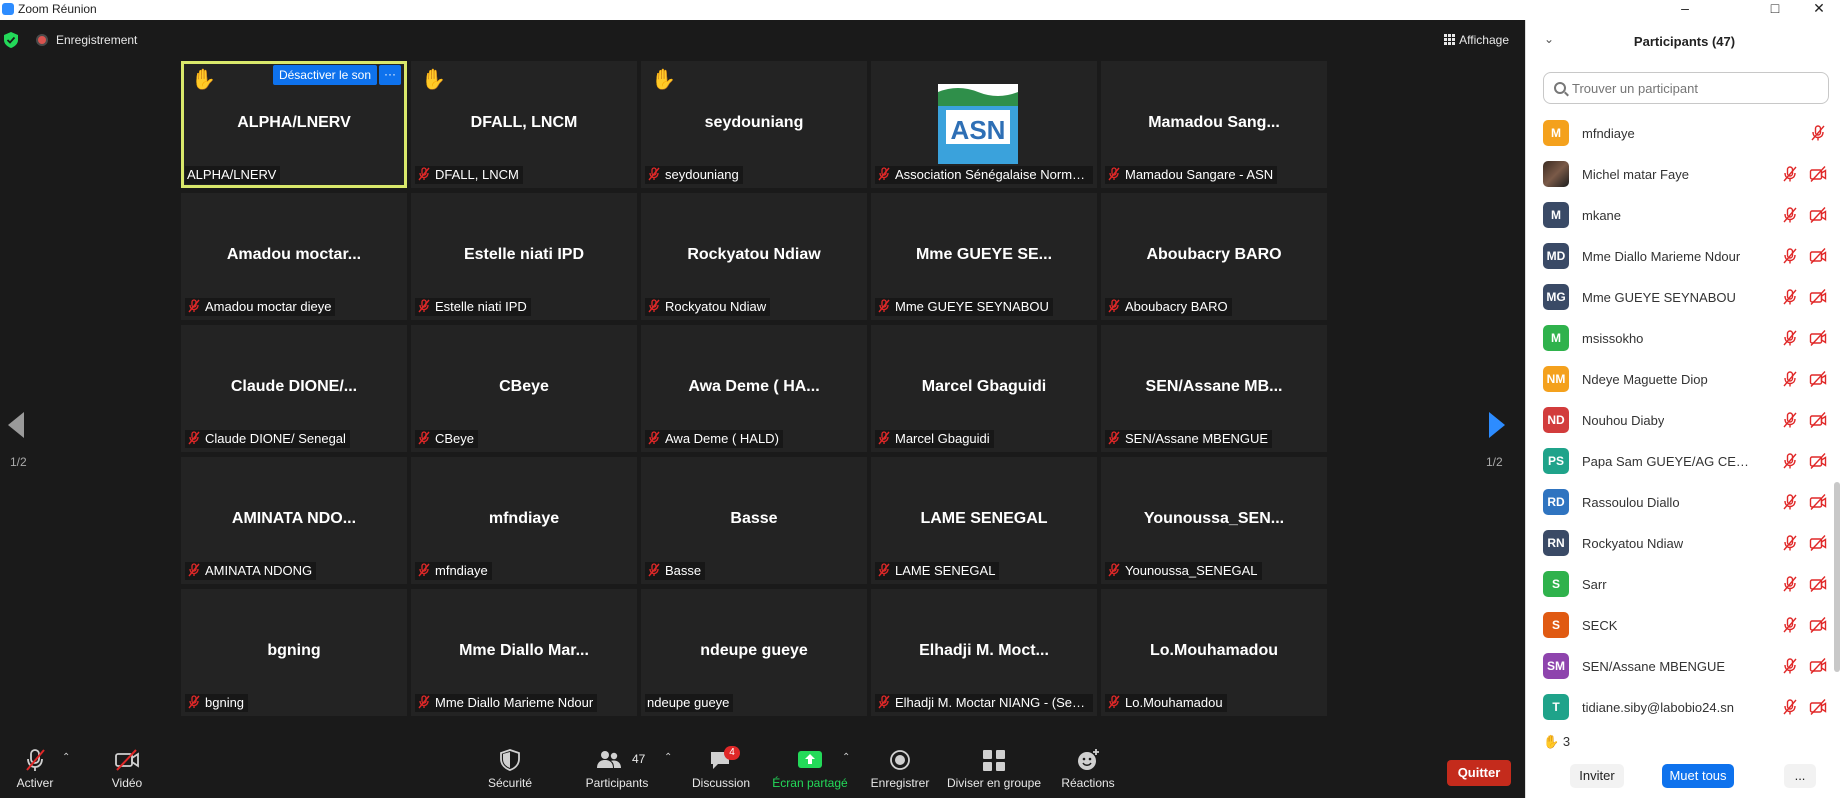  Describe the element at coordinates (1678, 337) in the screenshot. I see `participant-row: Mmsissokho` at that location.